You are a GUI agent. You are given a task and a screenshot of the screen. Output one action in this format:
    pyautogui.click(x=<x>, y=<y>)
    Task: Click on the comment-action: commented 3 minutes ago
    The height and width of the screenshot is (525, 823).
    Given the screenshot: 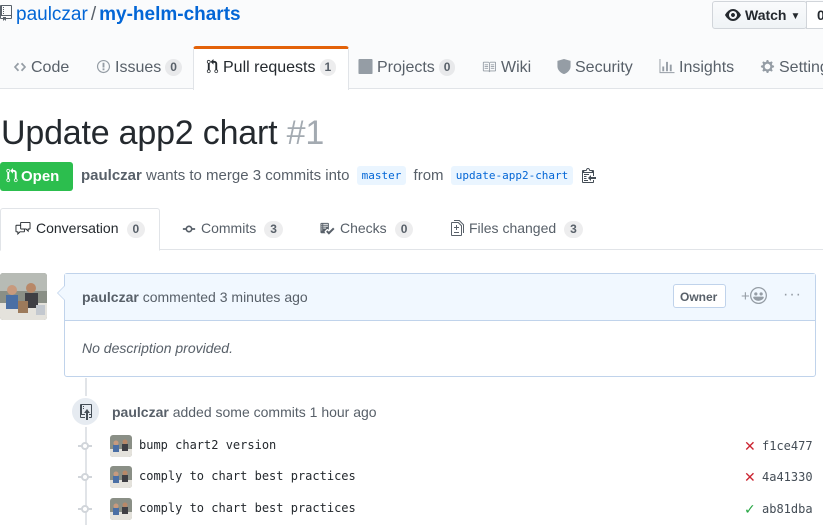 What is the action you would take?
    pyautogui.click(x=225, y=297)
    